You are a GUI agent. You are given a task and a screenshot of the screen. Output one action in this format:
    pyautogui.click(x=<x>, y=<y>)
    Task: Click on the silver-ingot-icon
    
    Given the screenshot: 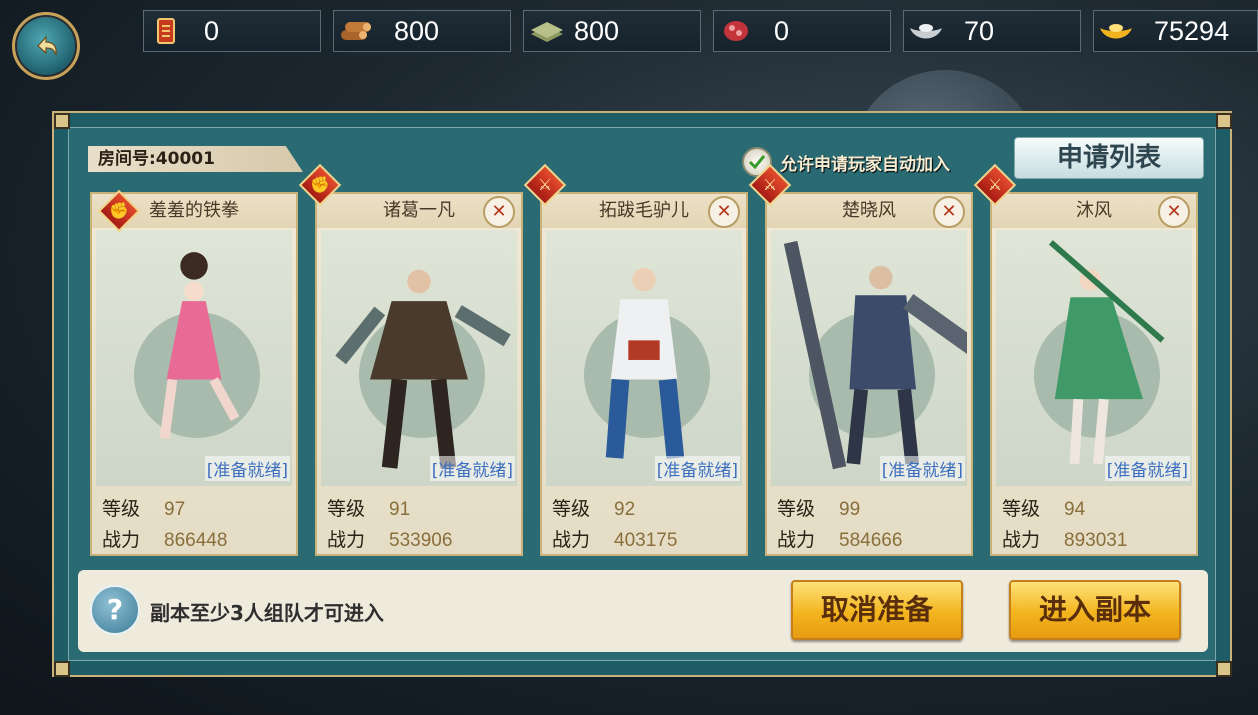 What is the action you would take?
    pyautogui.click(x=926, y=31)
    